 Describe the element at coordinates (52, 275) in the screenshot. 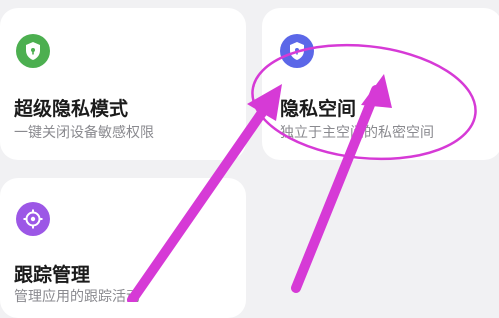

I see `card-title: 跟踪管理` at that location.